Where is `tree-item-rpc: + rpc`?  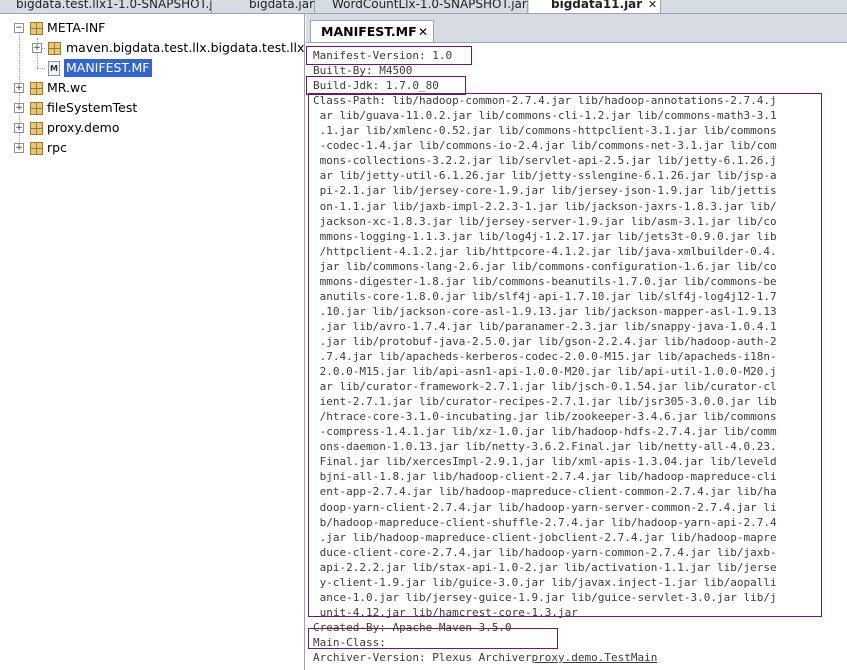
tree-item-rpc: + rpc is located at coordinates (150, 148).